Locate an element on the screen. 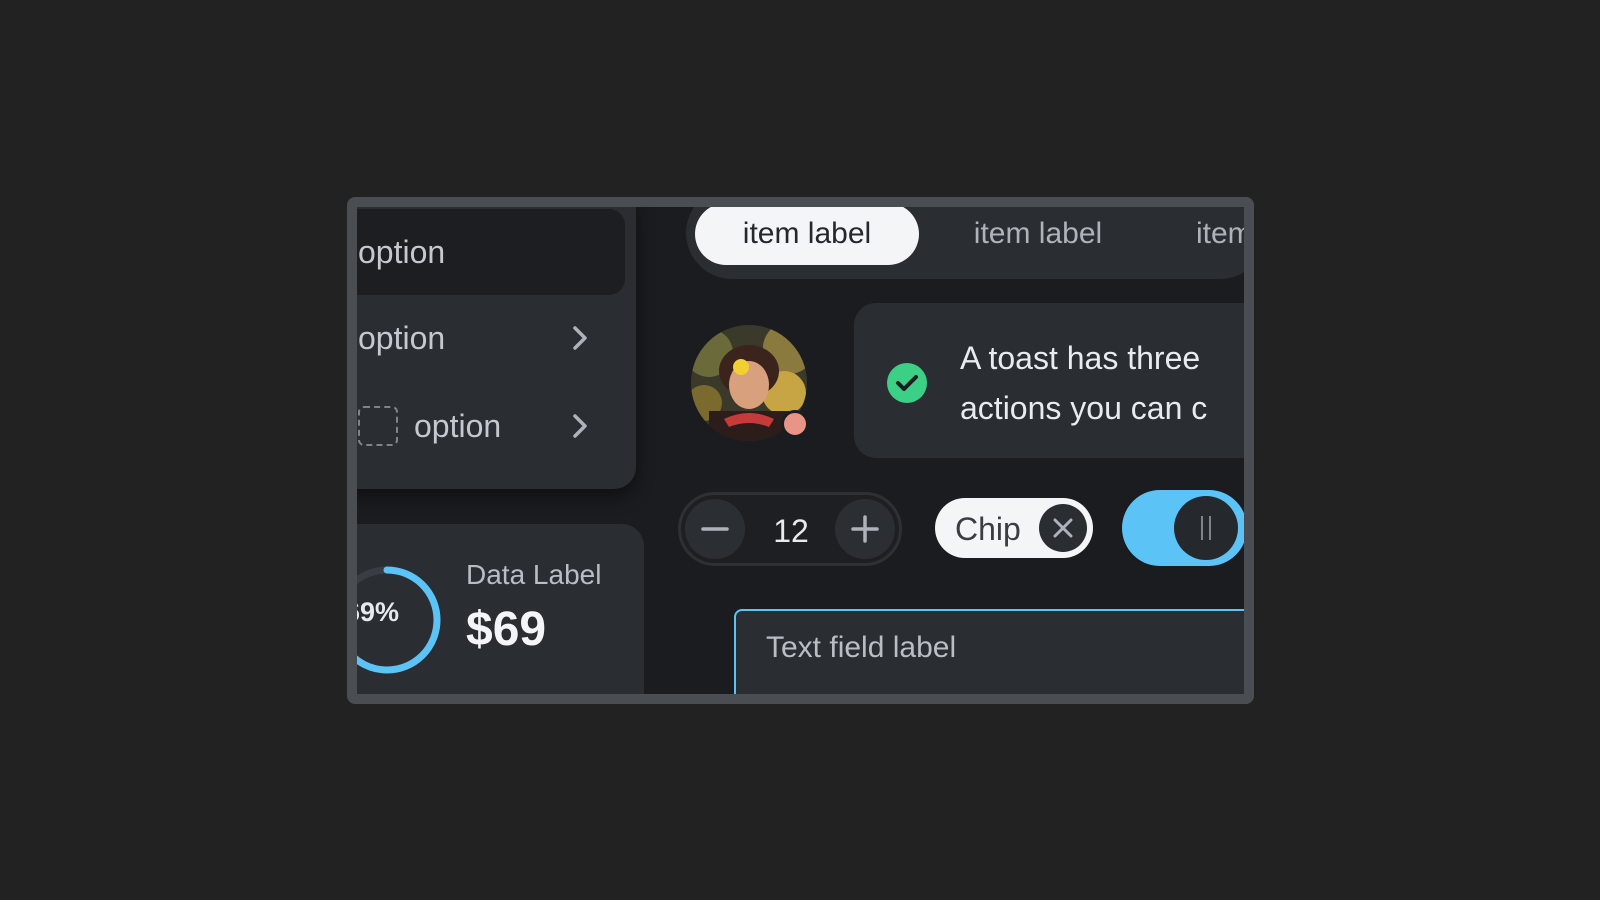  tab-item-2: item label is located at coordinates (1038, 236).